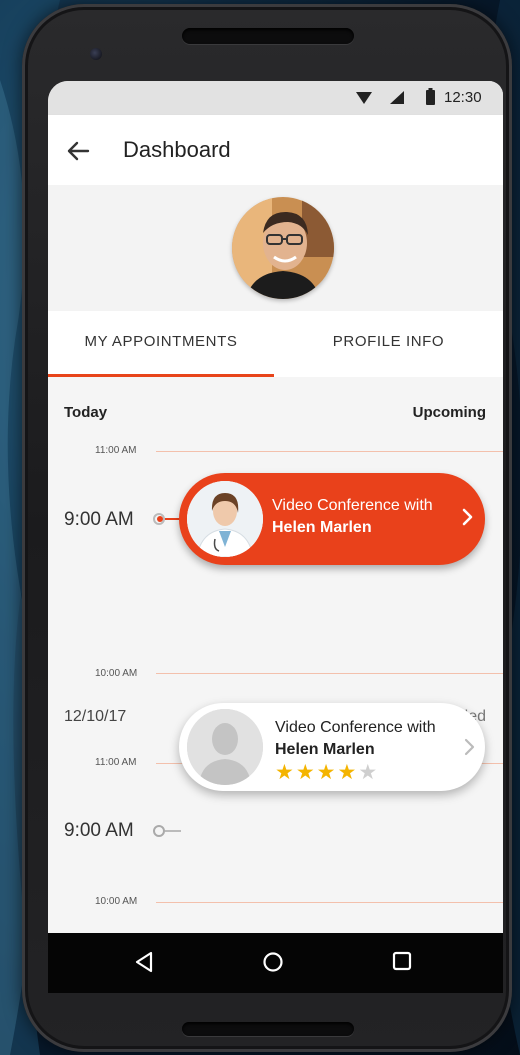  I want to click on person-placeholder-icon, so click(225, 747).